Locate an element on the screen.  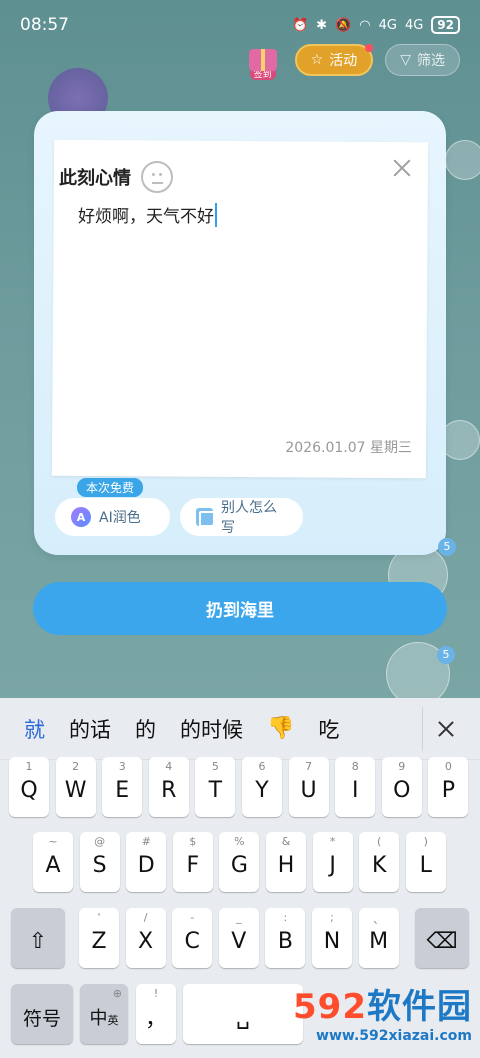
candidate-bar: 就 的话 的 的时候 👎 吃 is located at coordinates (240, 729).